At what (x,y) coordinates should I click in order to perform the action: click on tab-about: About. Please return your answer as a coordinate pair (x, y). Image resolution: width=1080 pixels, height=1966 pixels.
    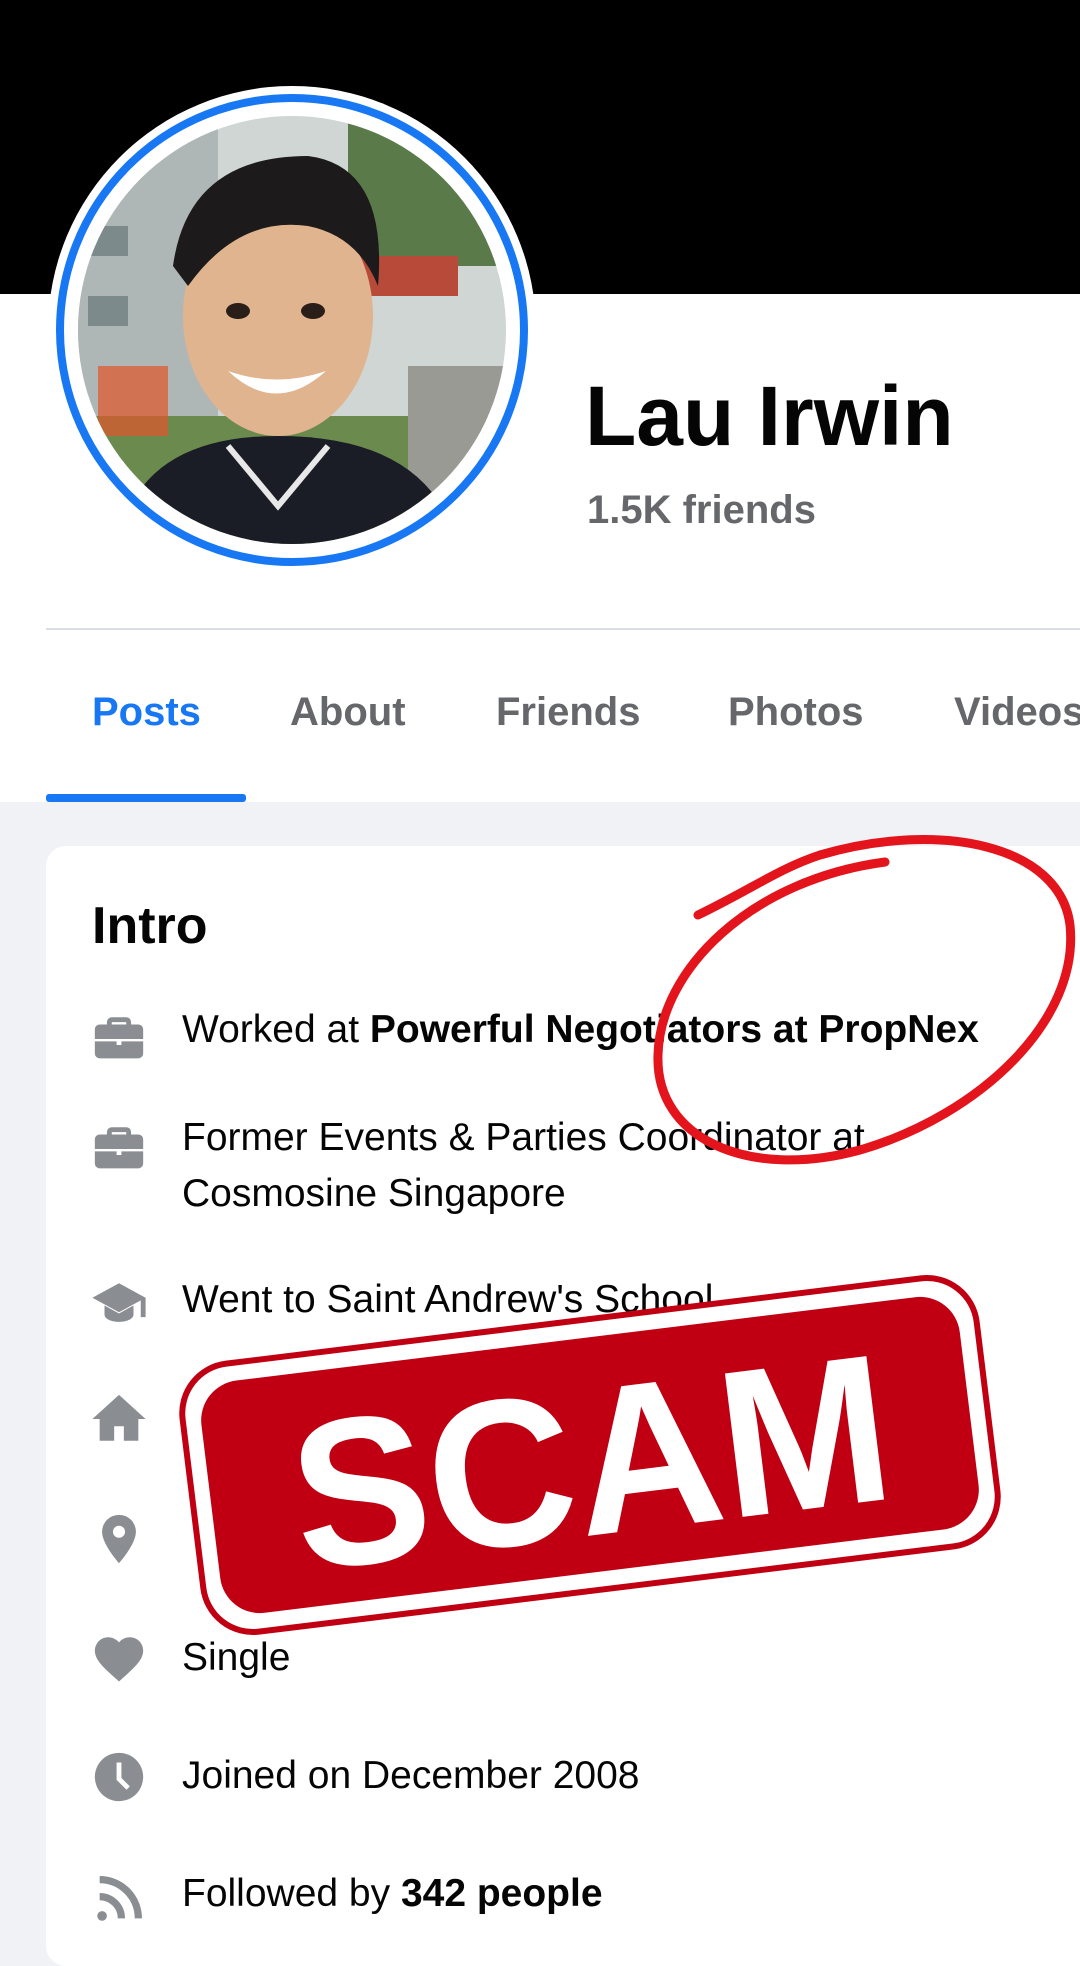
    Looking at the image, I should click on (348, 712).